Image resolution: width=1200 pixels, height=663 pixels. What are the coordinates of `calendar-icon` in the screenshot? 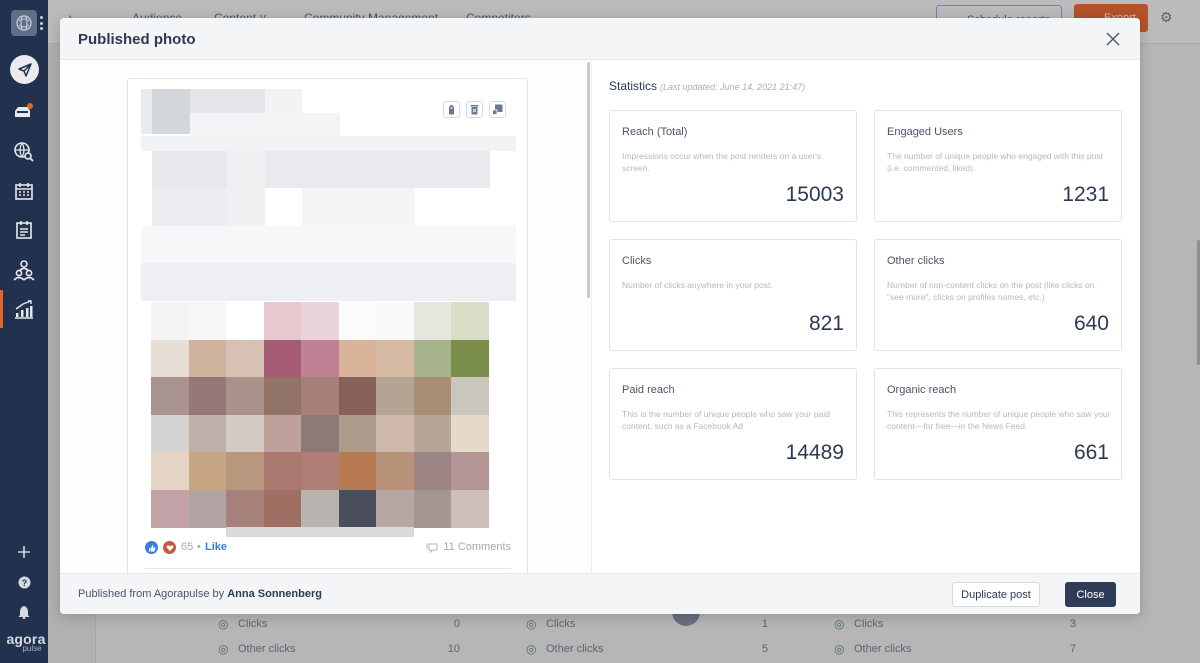 It's located at (24, 191).